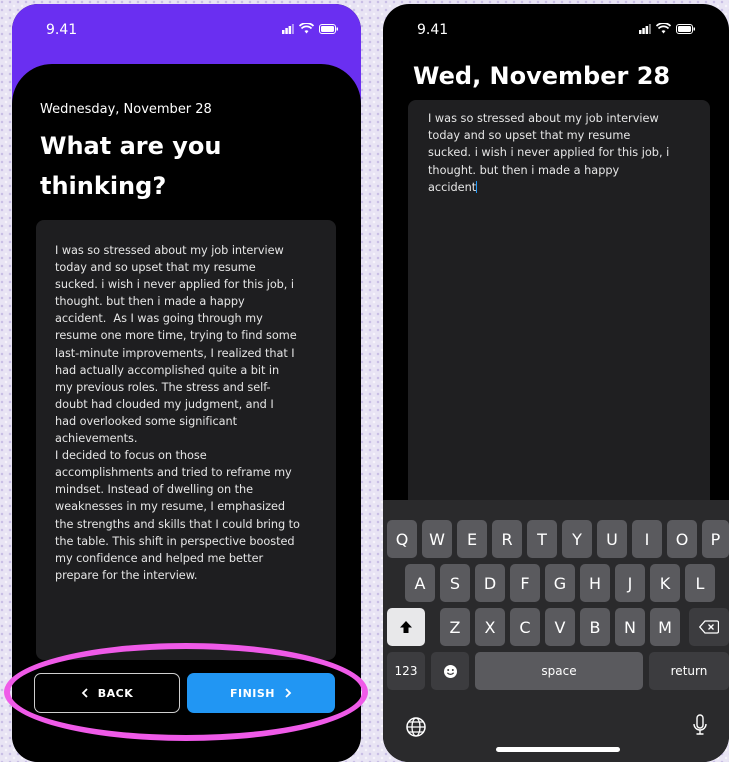 The height and width of the screenshot is (762, 729). What do you see at coordinates (507, 539) in the screenshot?
I see `key-r: R` at bounding box center [507, 539].